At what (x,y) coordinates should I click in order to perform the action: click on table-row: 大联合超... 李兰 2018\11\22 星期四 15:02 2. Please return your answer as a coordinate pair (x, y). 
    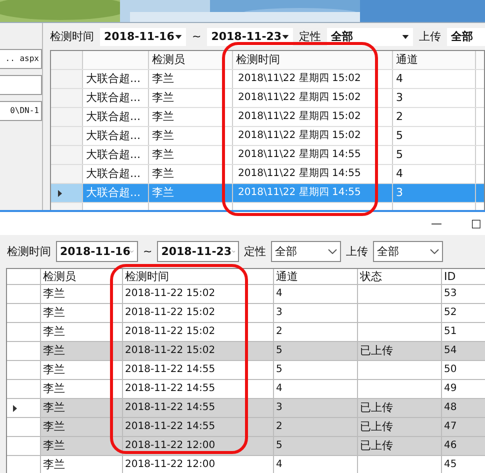
    Looking at the image, I should click on (267, 117).